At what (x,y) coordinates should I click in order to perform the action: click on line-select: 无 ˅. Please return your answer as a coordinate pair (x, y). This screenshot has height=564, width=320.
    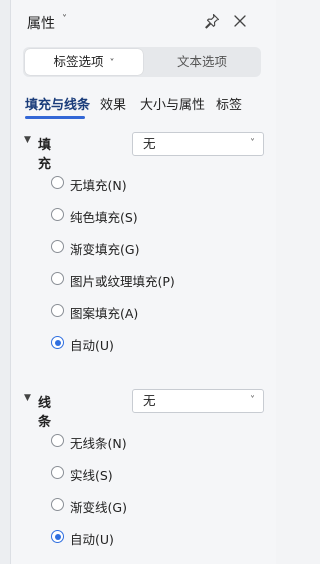
    Looking at the image, I should click on (198, 401).